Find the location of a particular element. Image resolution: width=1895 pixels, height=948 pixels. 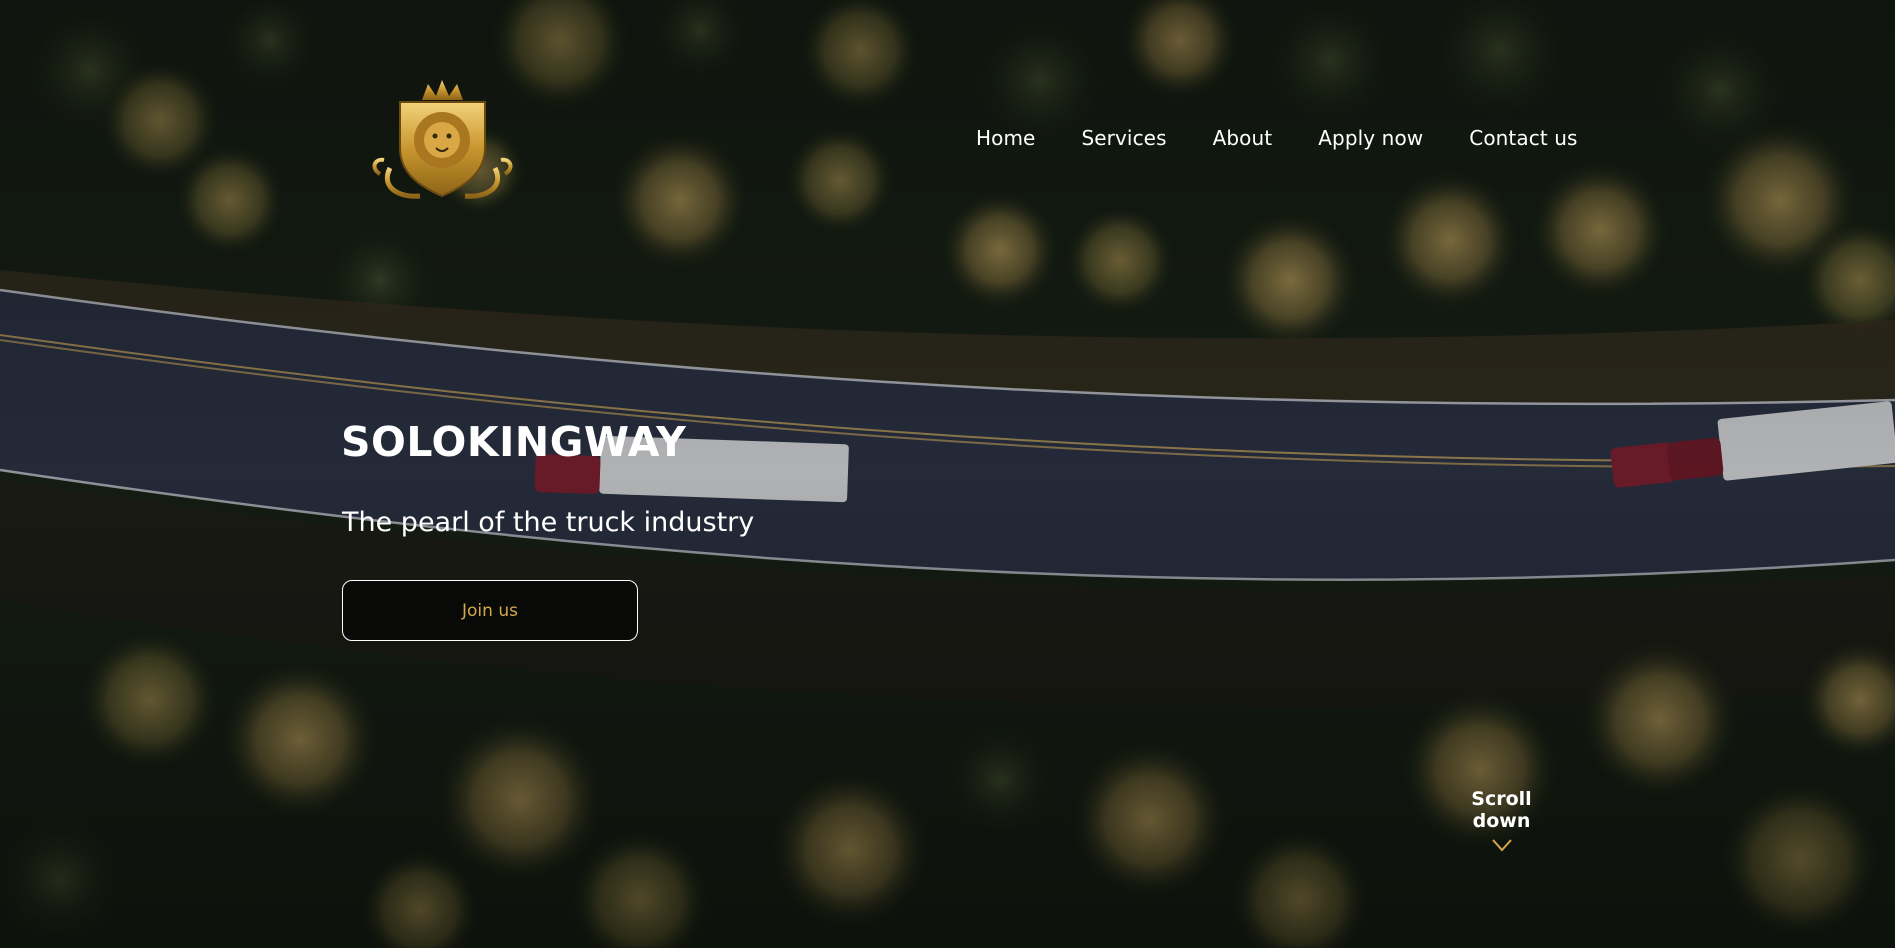

join-us-button: Join us is located at coordinates (490, 610).